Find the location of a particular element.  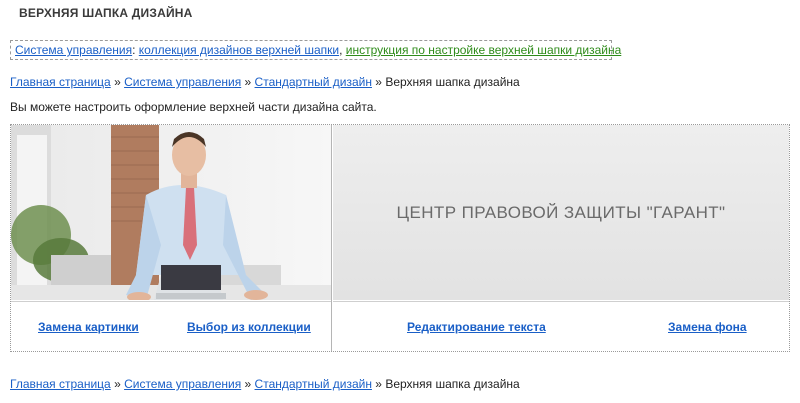

image-cell-divider is located at coordinates (171, 301).